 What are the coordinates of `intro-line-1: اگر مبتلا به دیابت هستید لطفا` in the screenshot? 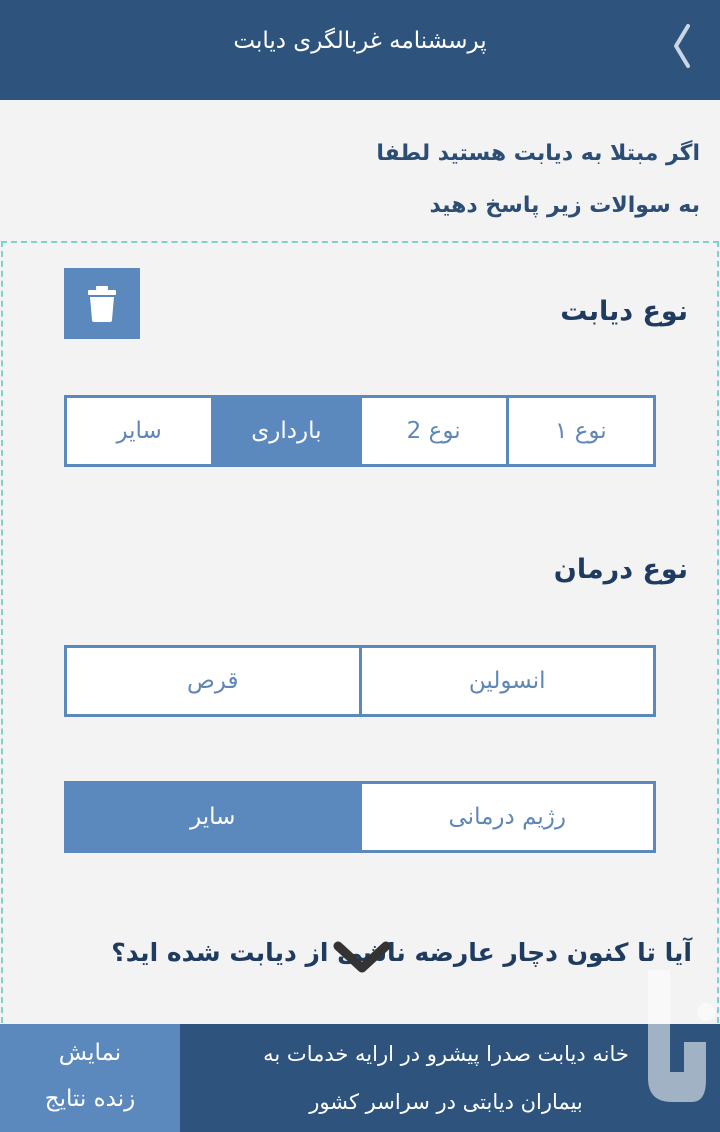 It's located at (538, 153).